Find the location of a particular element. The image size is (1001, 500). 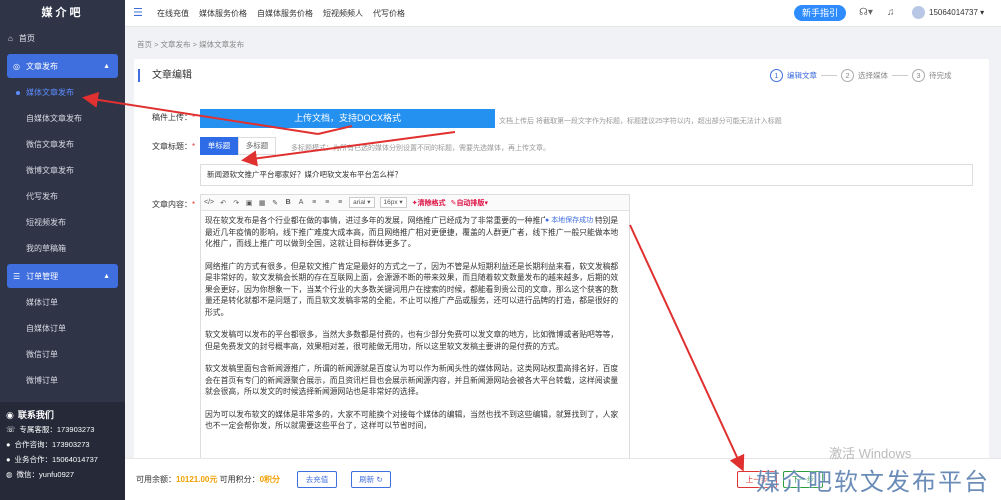

save-toast-text: 本地保存成功 is located at coordinates (572, 220).